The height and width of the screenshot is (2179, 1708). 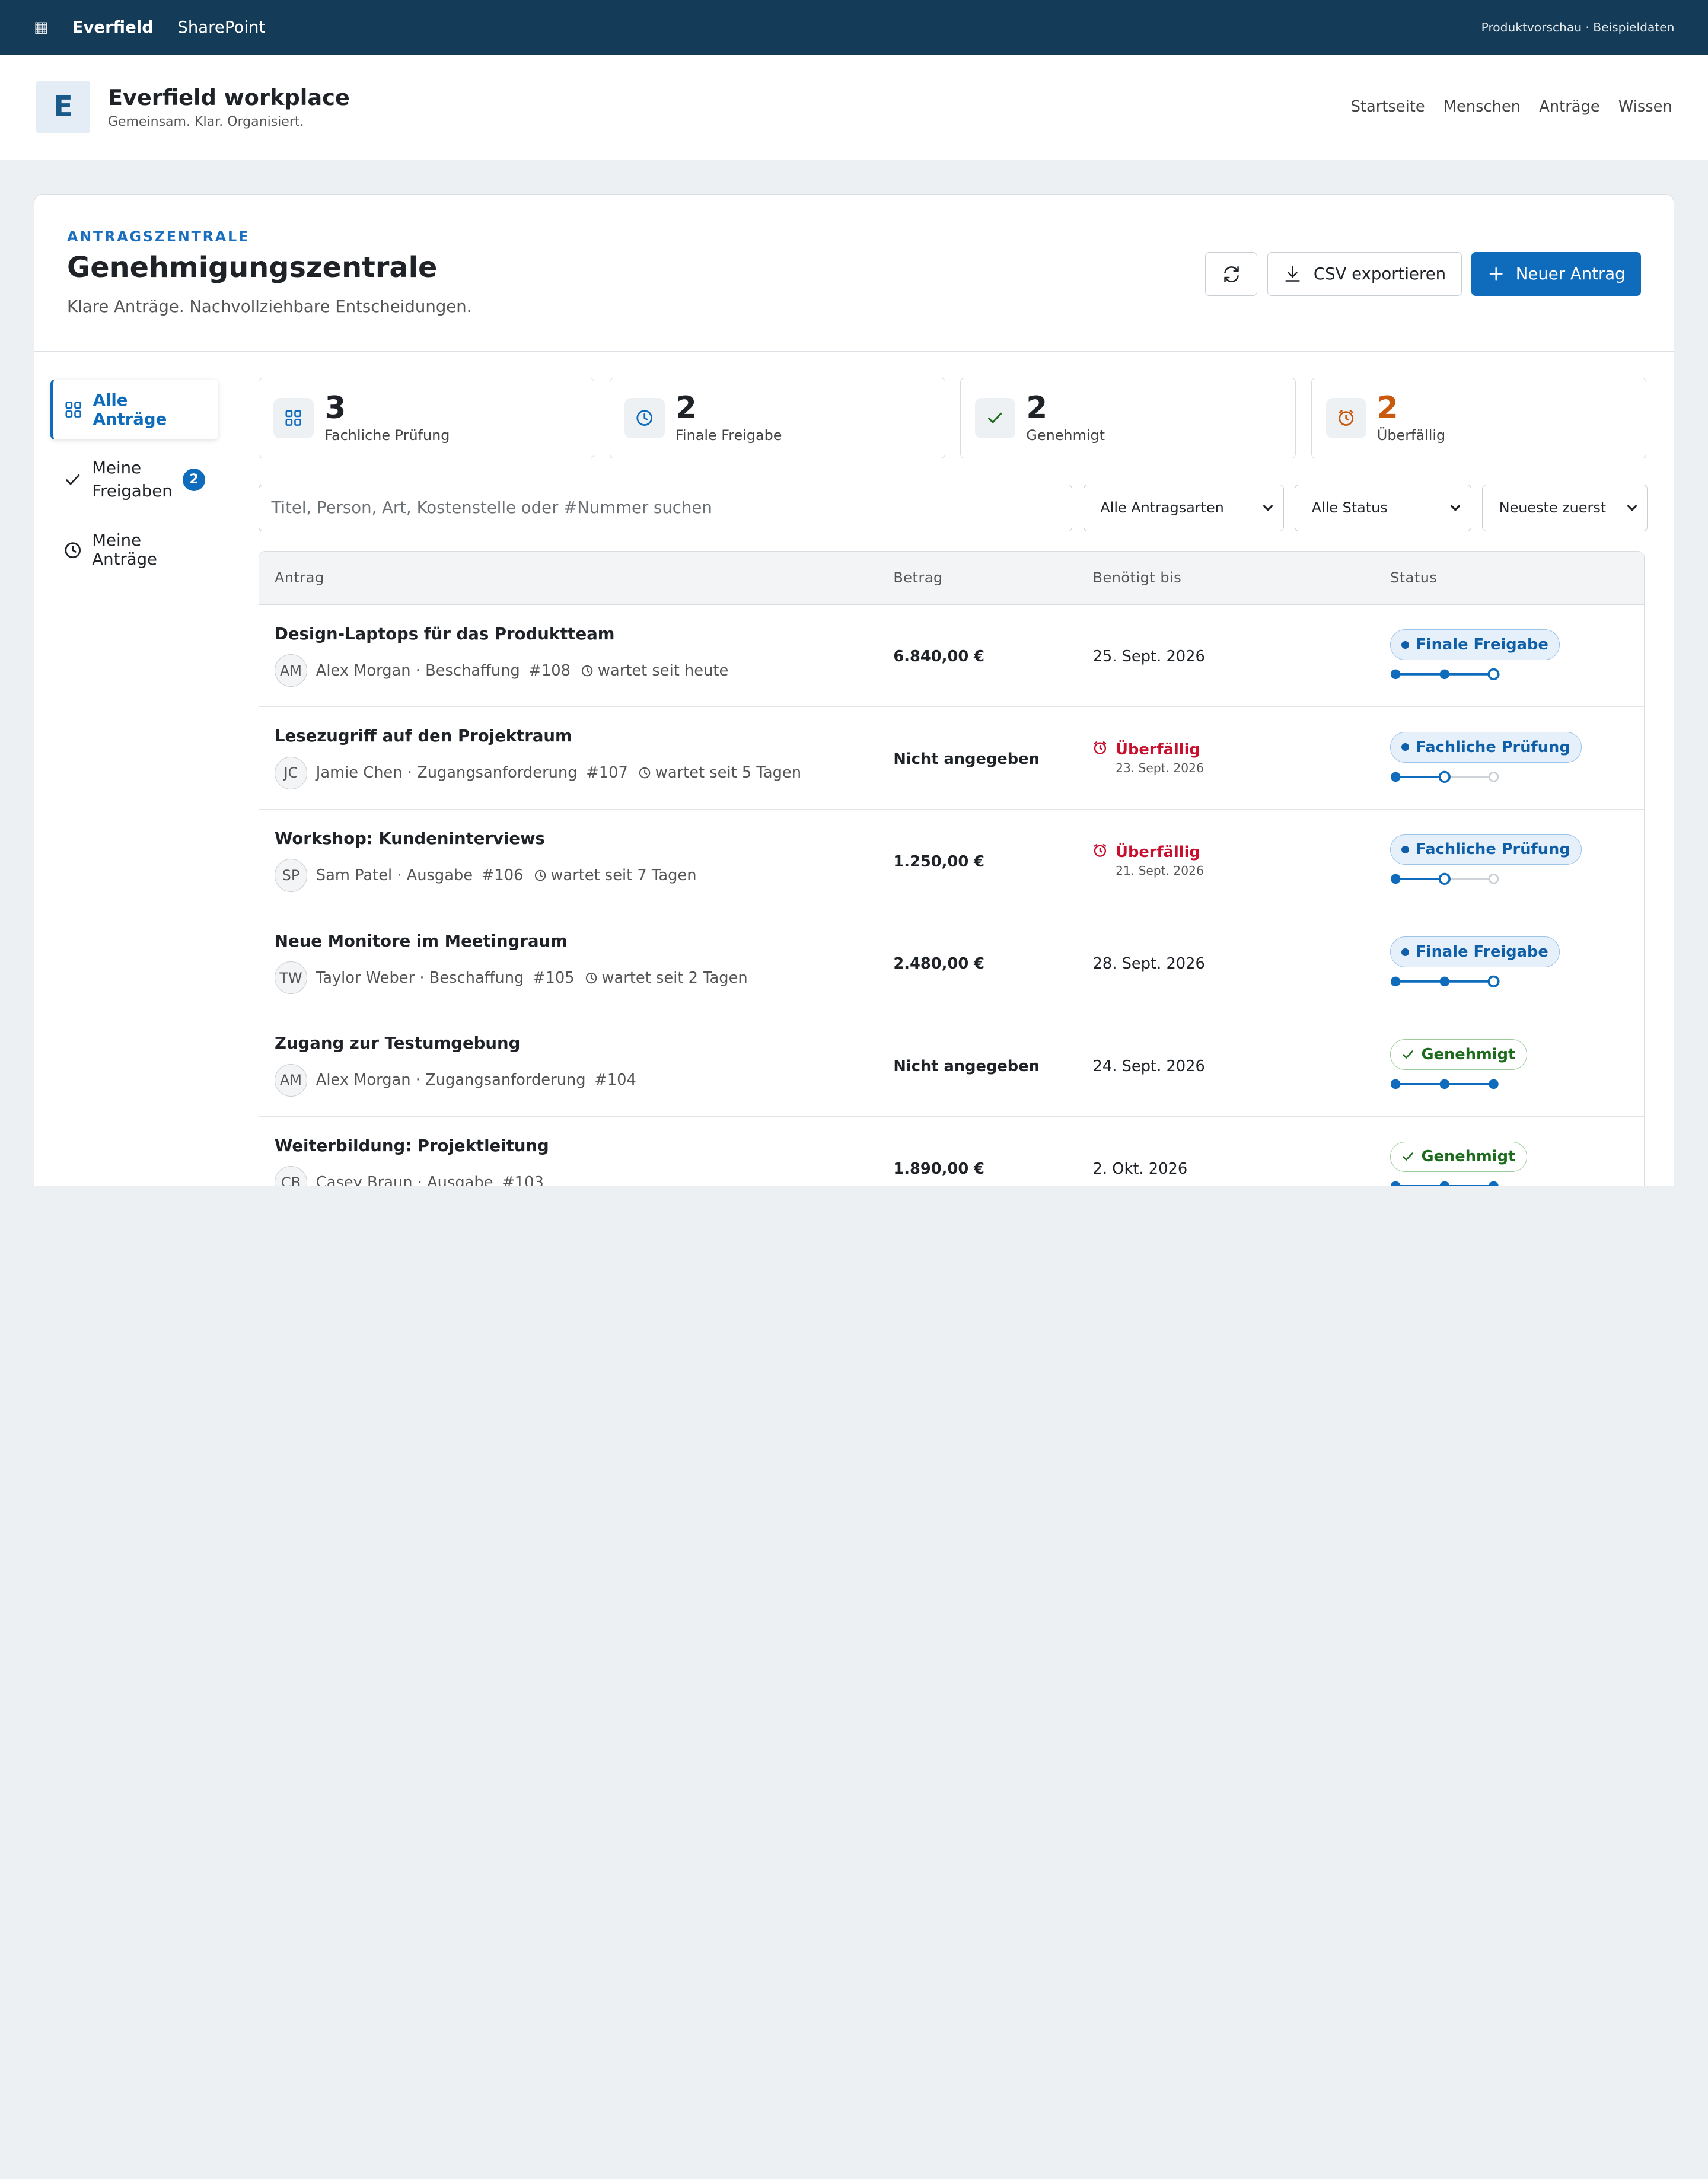 What do you see at coordinates (584, 736) in the screenshot?
I see `request-title: Lesezugriff auf den Projektraum` at bounding box center [584, 736].